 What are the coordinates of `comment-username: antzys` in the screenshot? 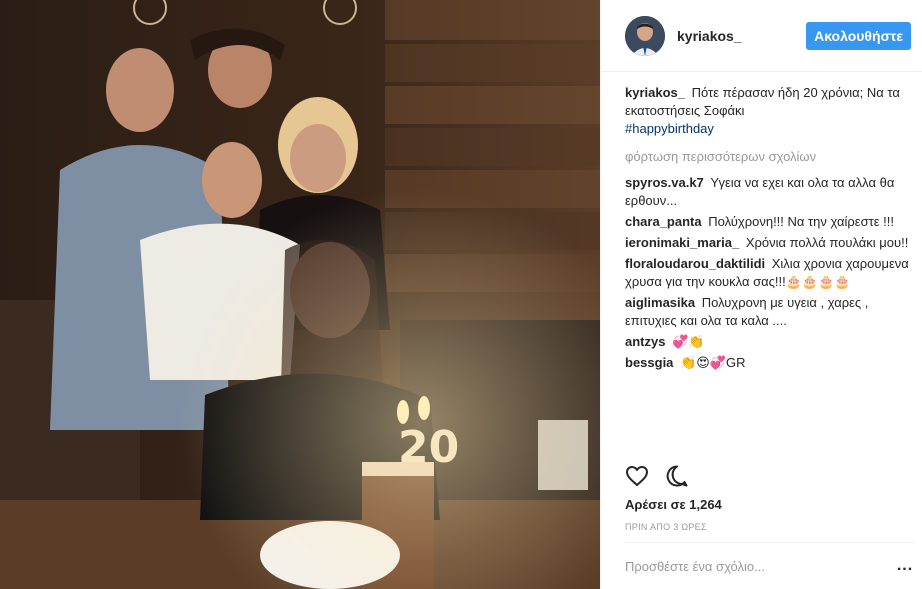 It's located at (645, 341).